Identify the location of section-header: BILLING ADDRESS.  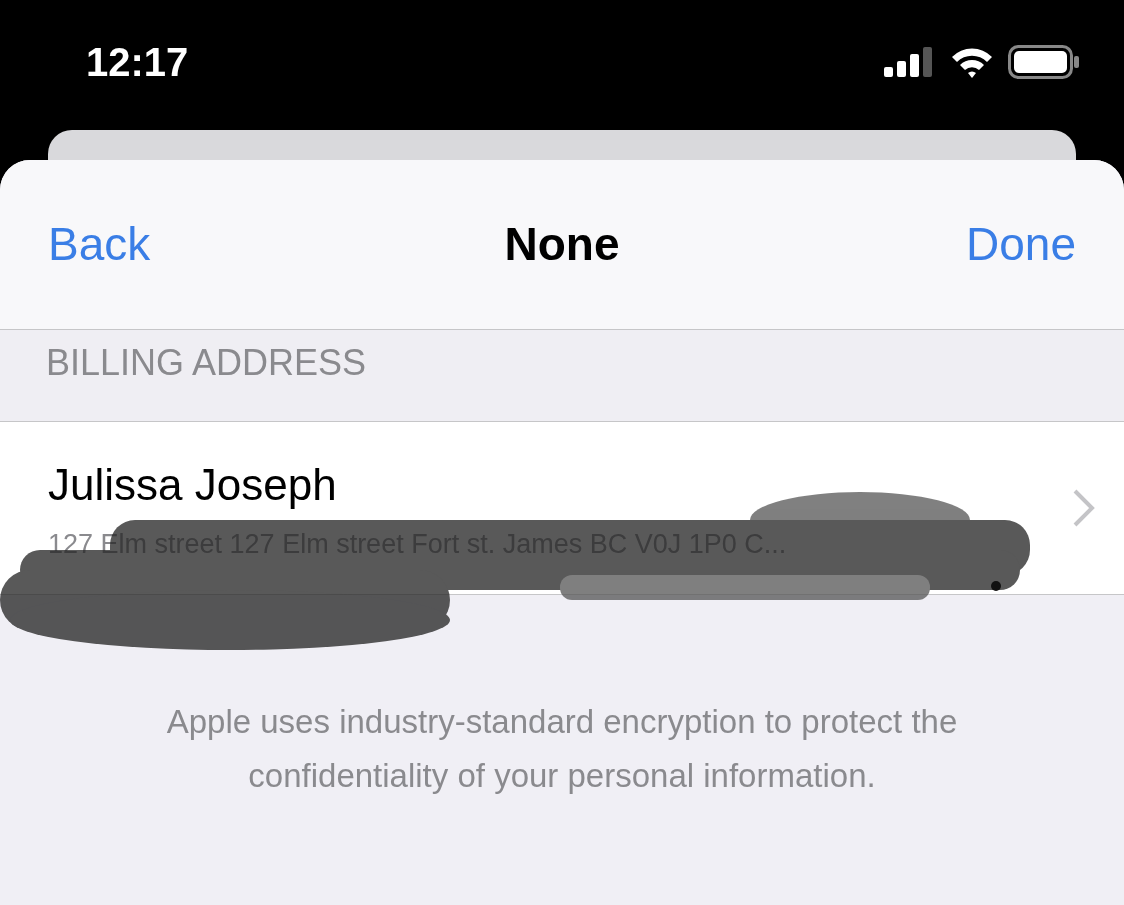
(206, 362).